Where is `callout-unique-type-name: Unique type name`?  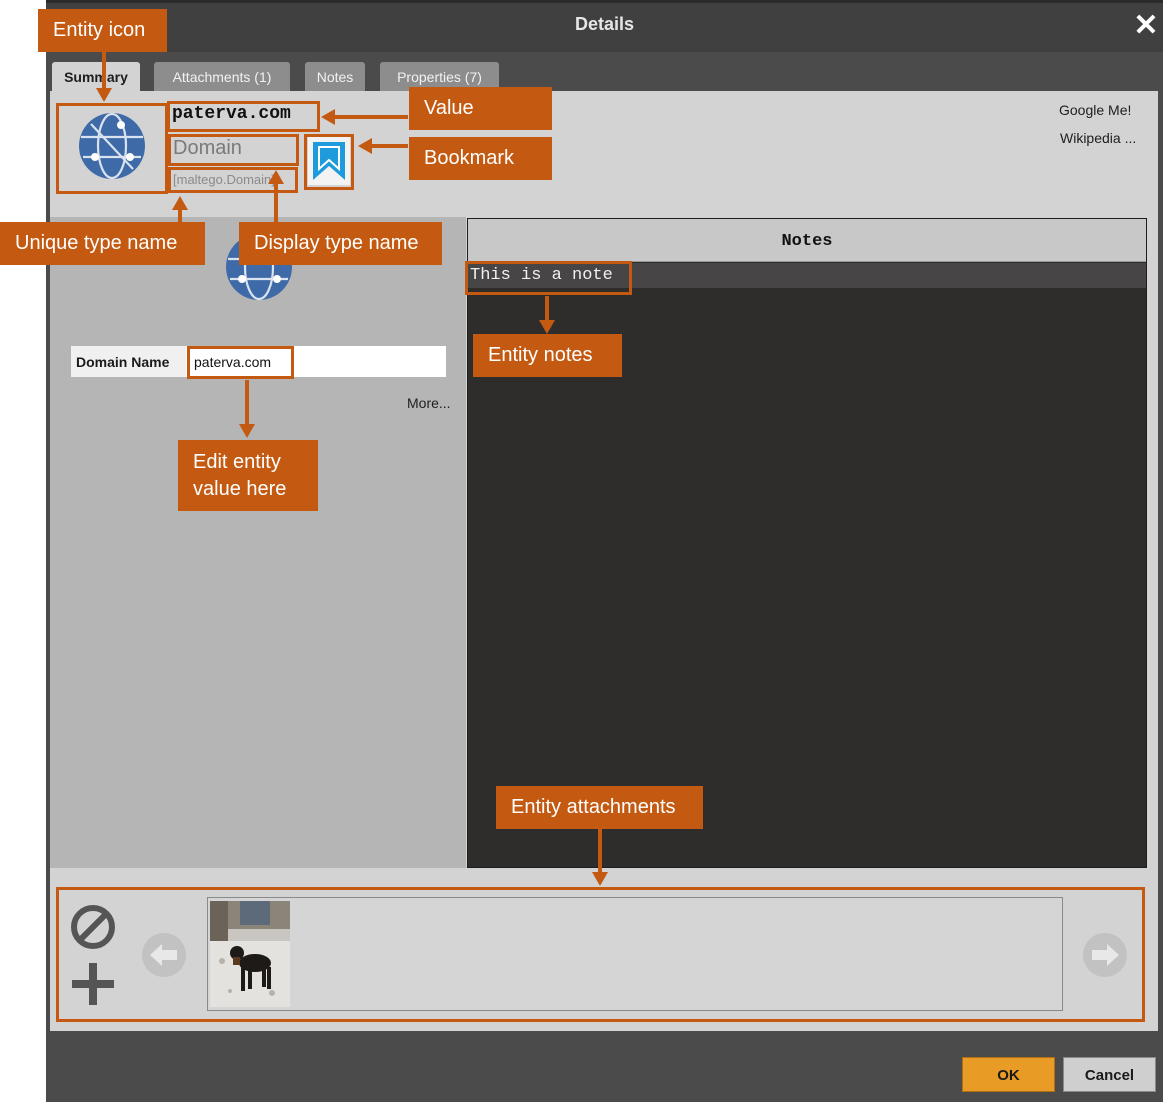 callout-unique-type-name: Unique type name is located at coordinates (102, 243).